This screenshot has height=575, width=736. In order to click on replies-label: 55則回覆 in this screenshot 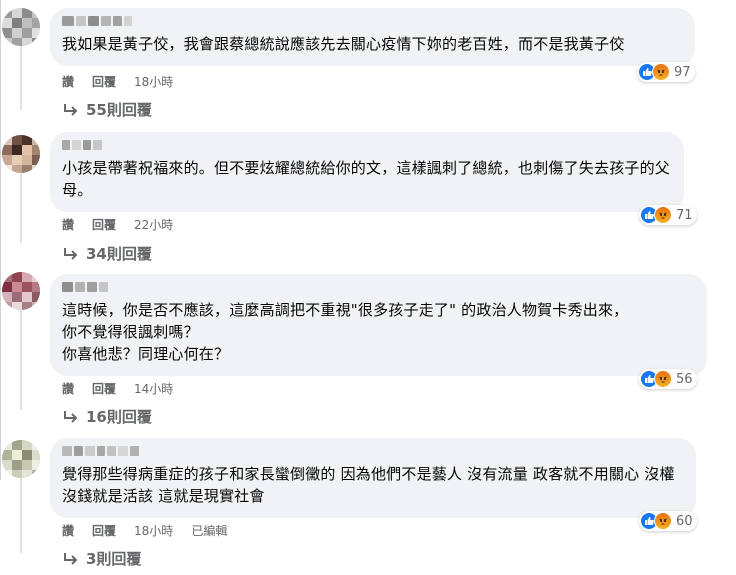, I will do `click(119, 110)`.